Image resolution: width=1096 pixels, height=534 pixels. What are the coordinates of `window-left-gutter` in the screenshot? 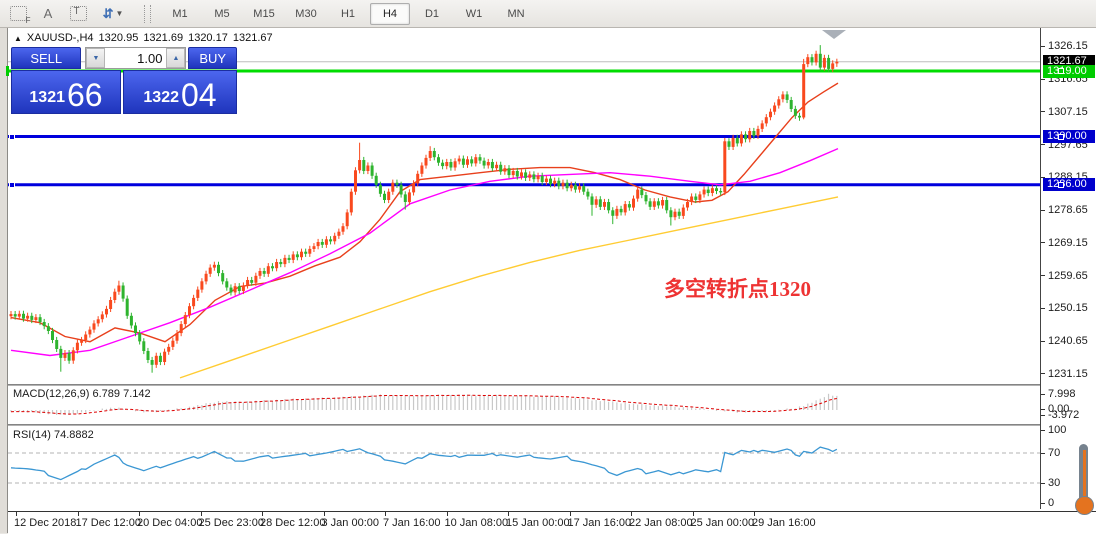 It's located at (4, 280).